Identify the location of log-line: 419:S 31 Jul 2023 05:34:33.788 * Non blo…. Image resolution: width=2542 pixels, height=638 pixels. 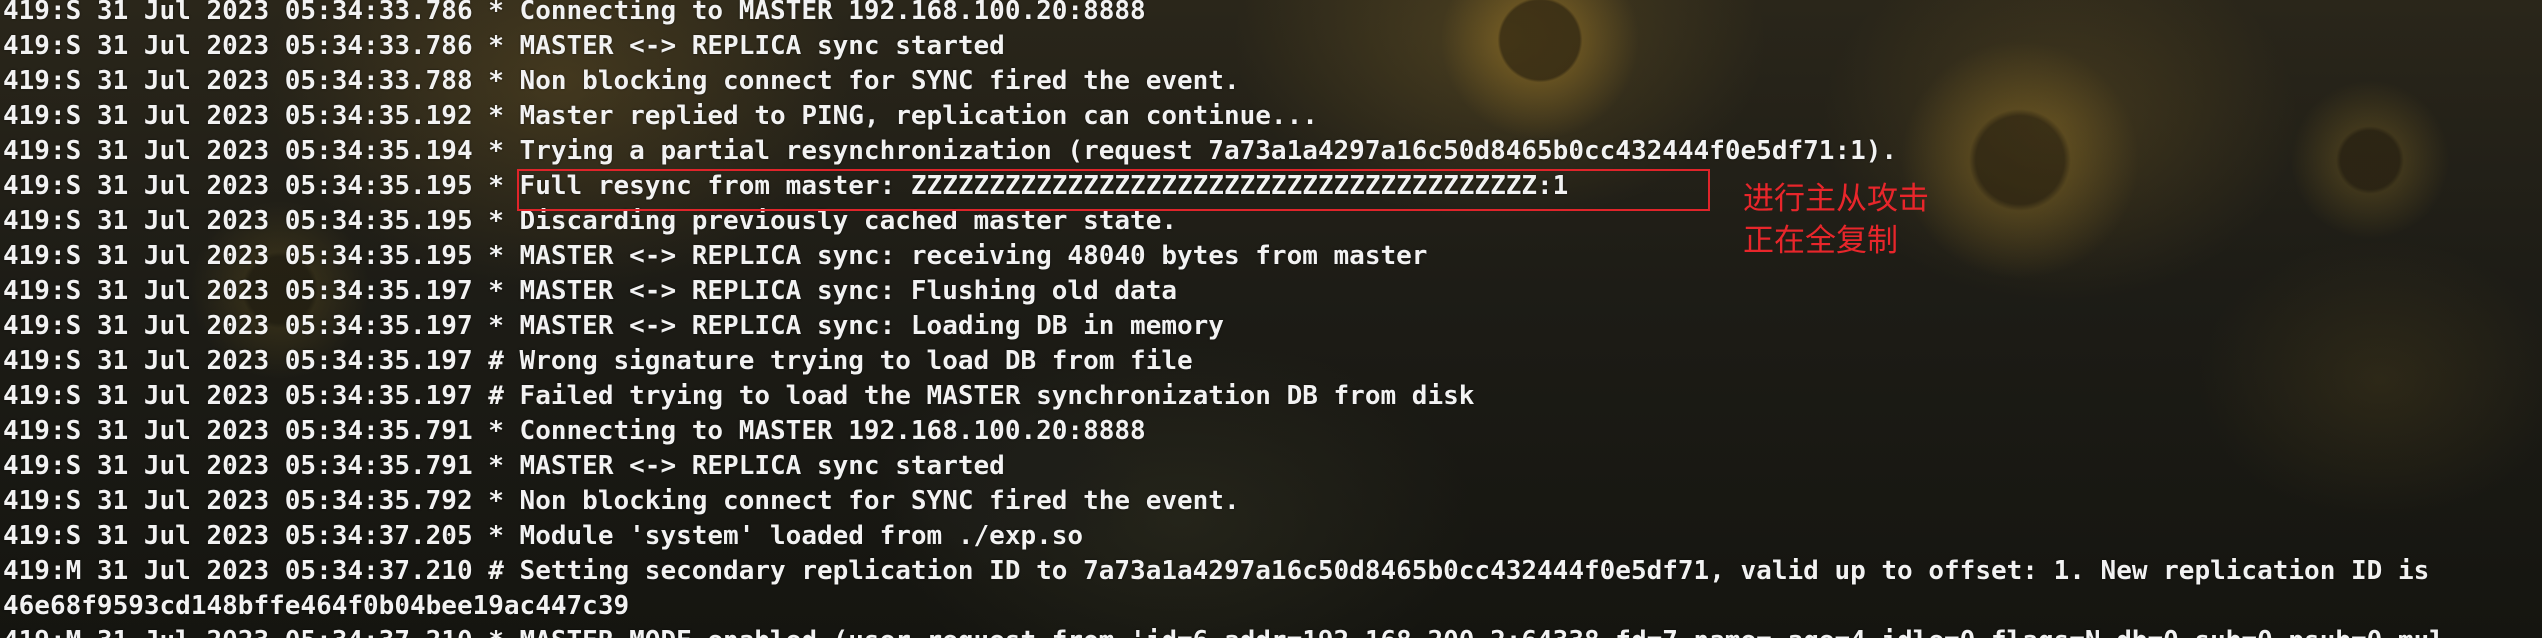
(621, 81).